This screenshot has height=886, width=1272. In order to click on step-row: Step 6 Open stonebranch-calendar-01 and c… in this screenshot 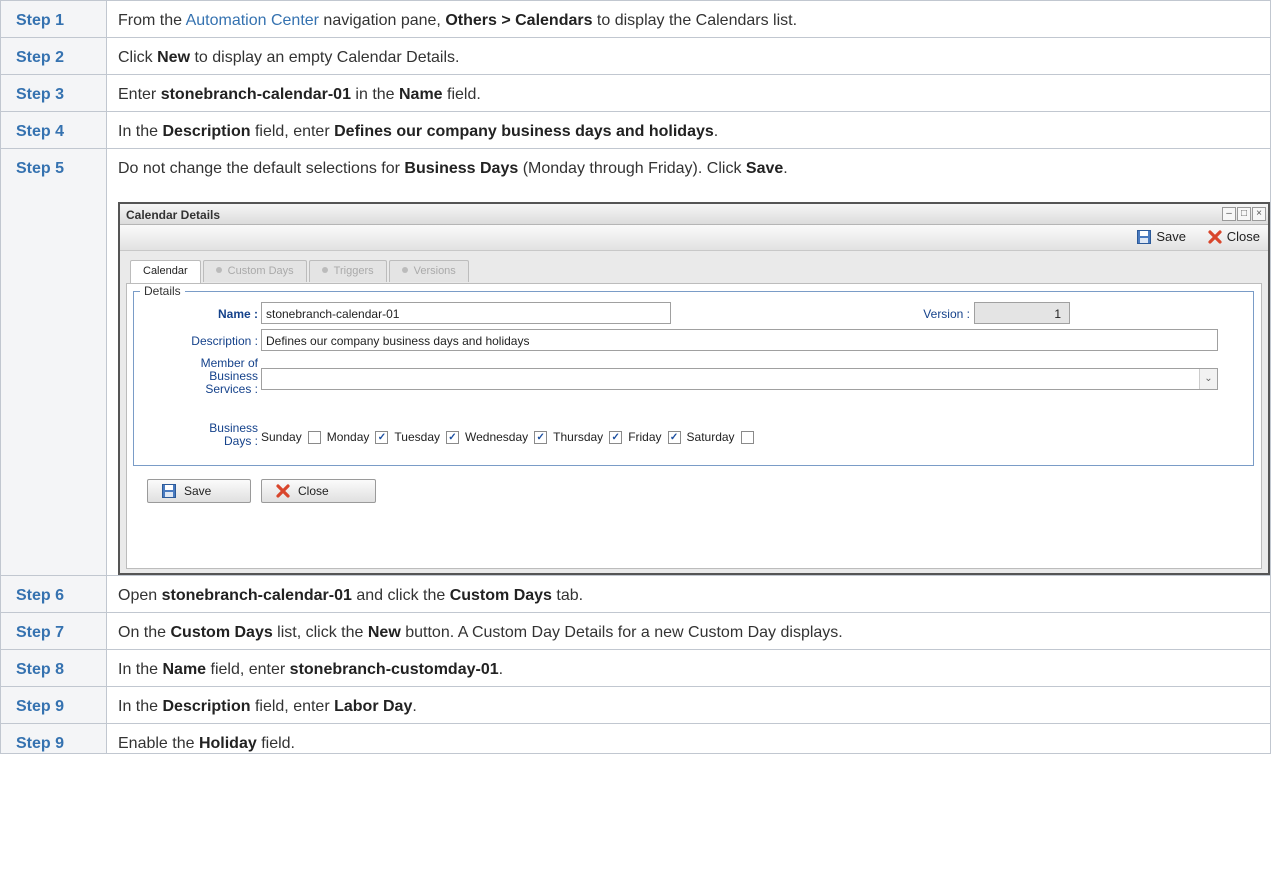, I will do `click(635, 594)`.